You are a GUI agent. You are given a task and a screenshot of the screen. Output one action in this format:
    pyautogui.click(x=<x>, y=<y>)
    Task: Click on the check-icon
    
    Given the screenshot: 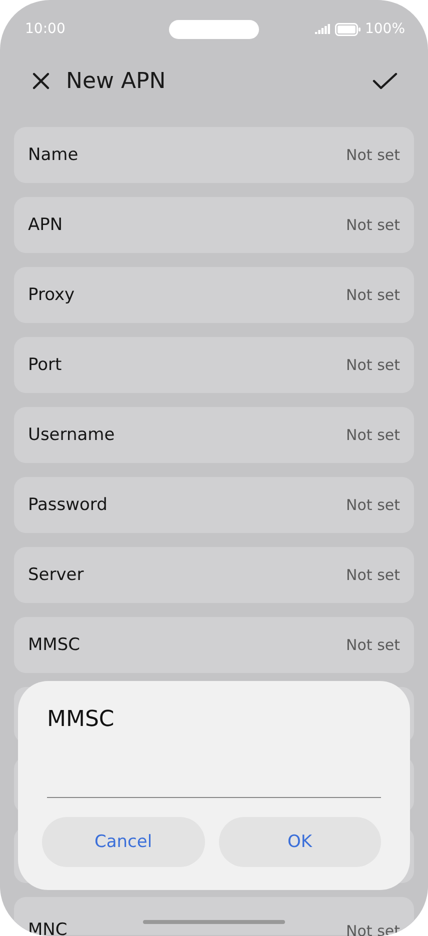 What is the action you would take?
    pyautogui.click(x=385, y=81)
    